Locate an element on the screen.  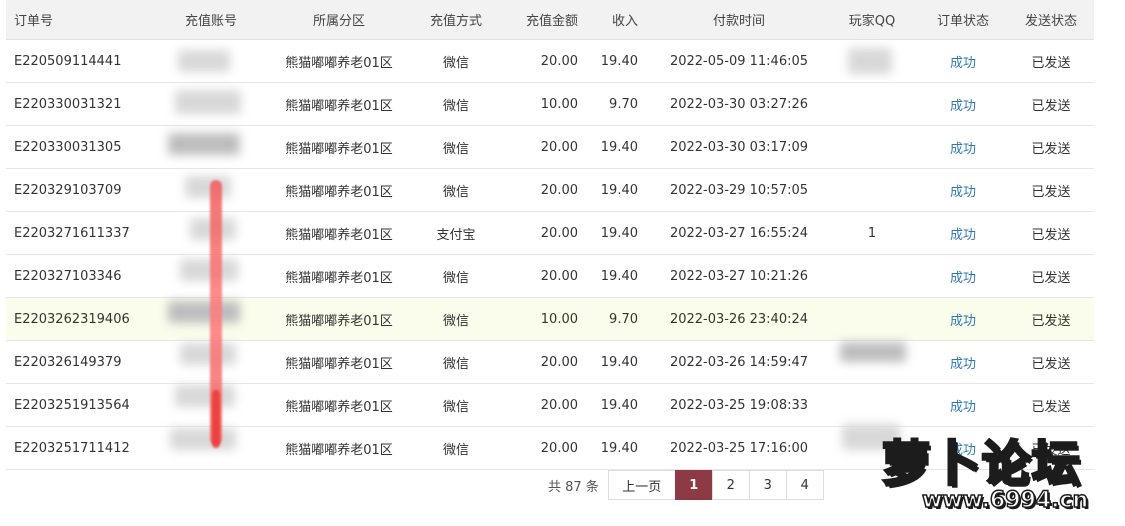
page-button-3: 3 is located at coordinates (767, 485).